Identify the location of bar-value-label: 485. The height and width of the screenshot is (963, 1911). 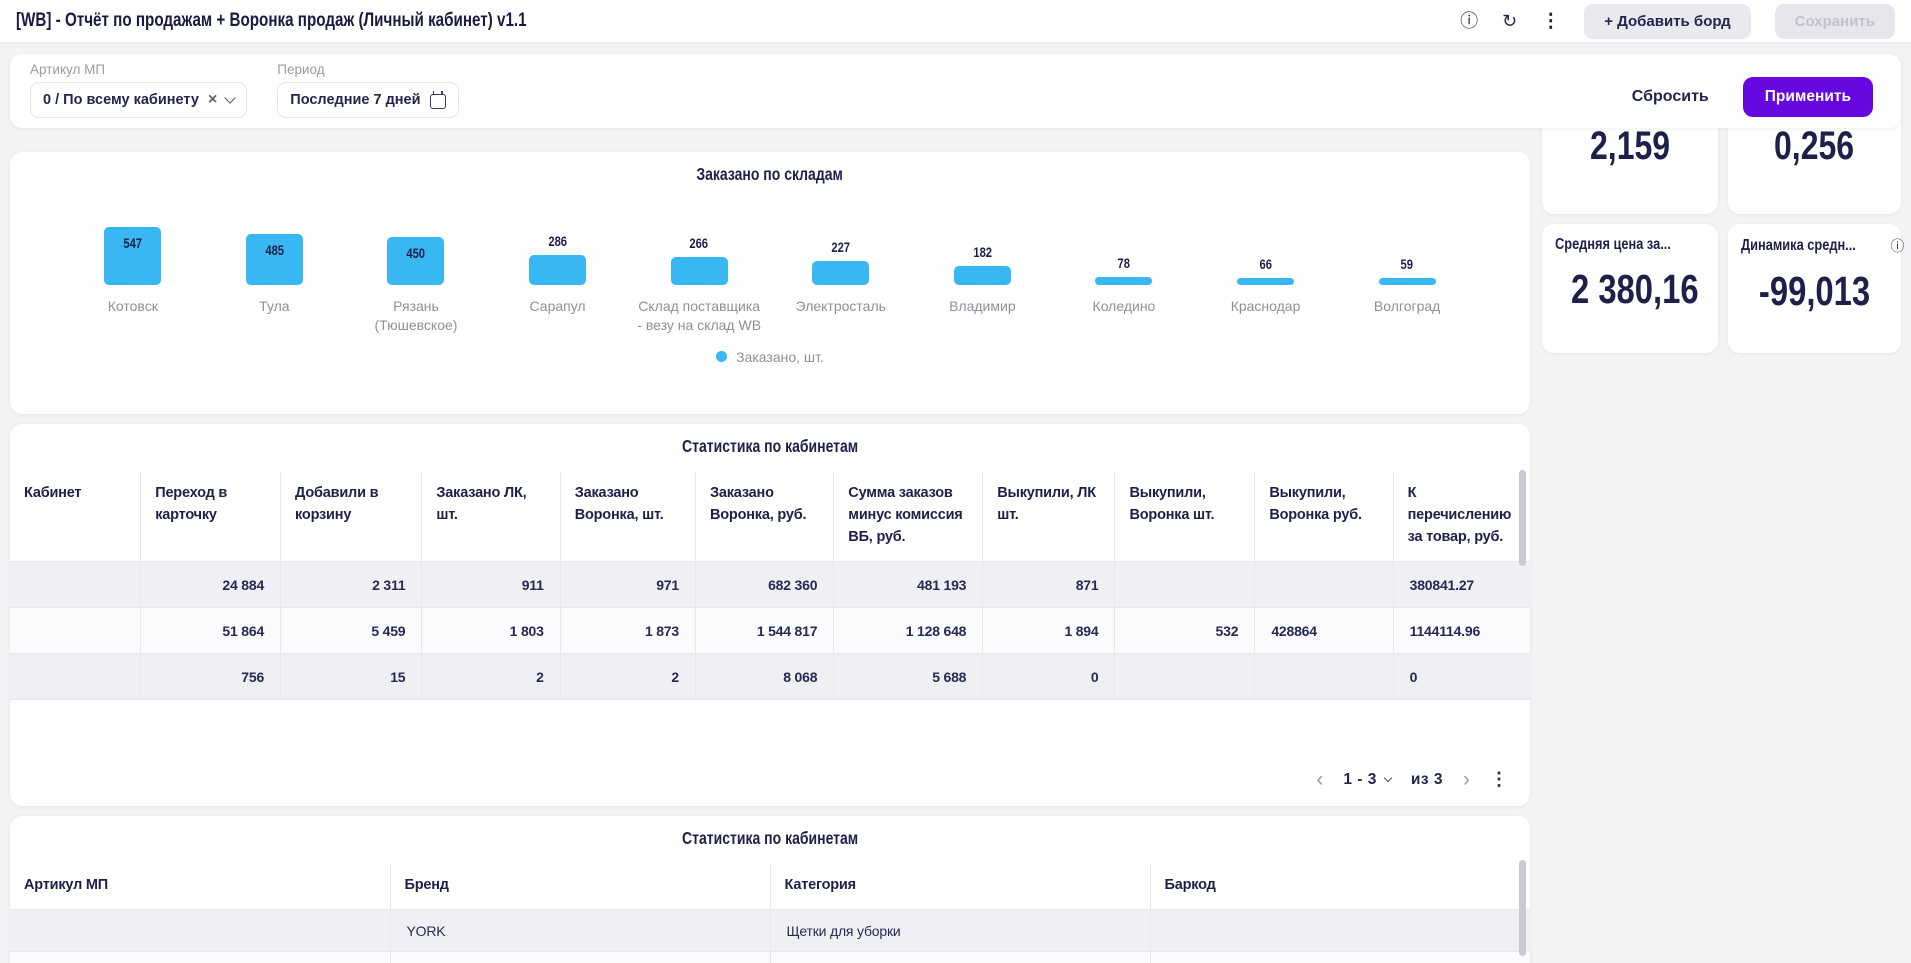
(274, 250).